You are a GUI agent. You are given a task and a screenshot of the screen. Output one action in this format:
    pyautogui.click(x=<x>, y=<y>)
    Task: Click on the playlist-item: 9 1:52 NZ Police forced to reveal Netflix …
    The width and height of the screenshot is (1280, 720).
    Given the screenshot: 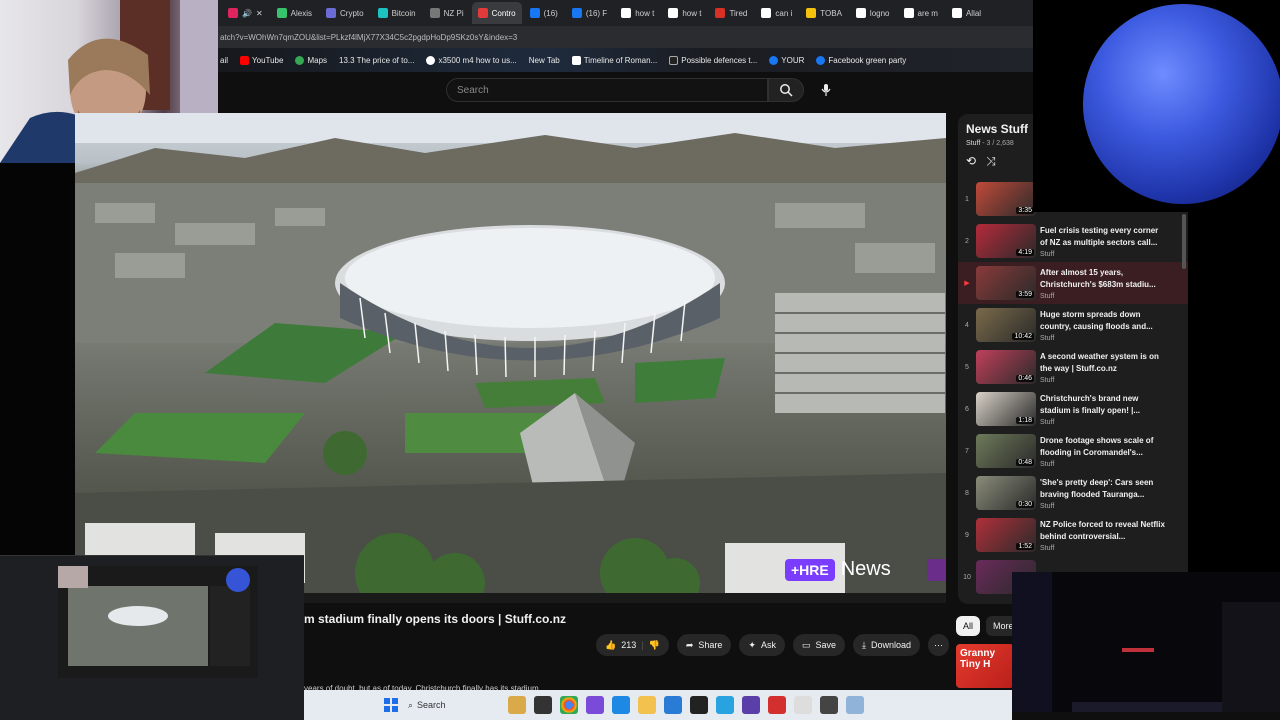 What is the action you would take?
    pyautogui.click(x=1073, y=535)
    